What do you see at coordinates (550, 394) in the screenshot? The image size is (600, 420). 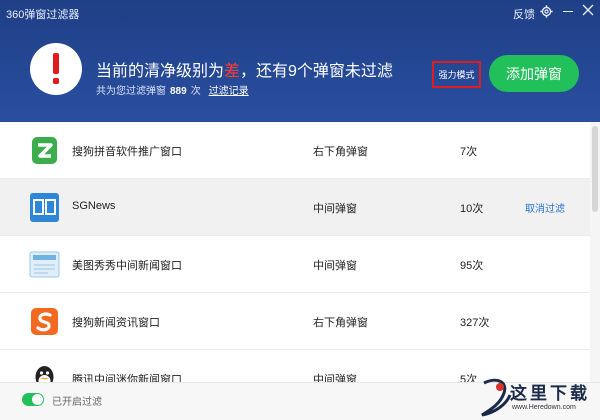 I see `watermark-text: 这里下载` at bounding box center [550, 394].